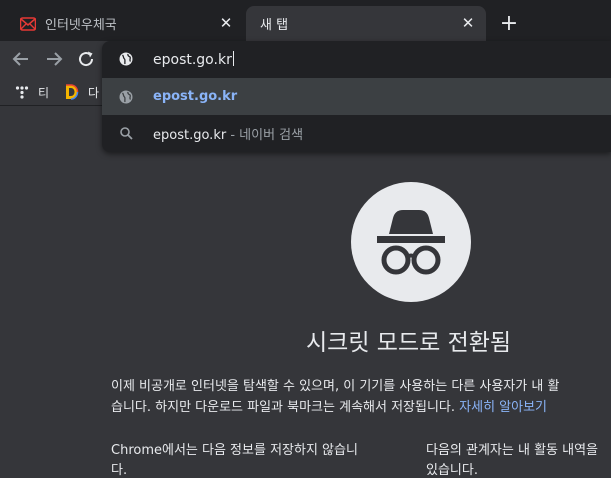  Describe the element at coordinates (503, 407) in the screenshot. I see `learn-more-link: 자세히 알아보기` at that location.